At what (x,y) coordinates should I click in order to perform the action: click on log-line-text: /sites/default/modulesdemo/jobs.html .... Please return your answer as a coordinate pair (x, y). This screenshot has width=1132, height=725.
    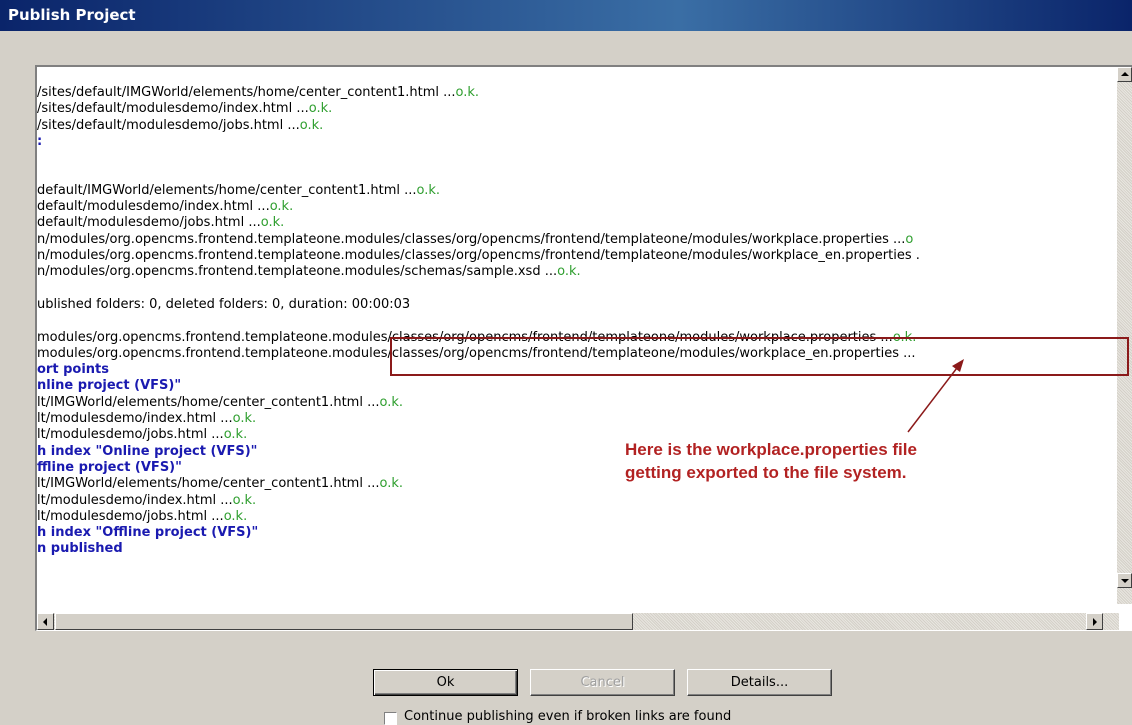
    Looking at the image, I should click on (168, 125).